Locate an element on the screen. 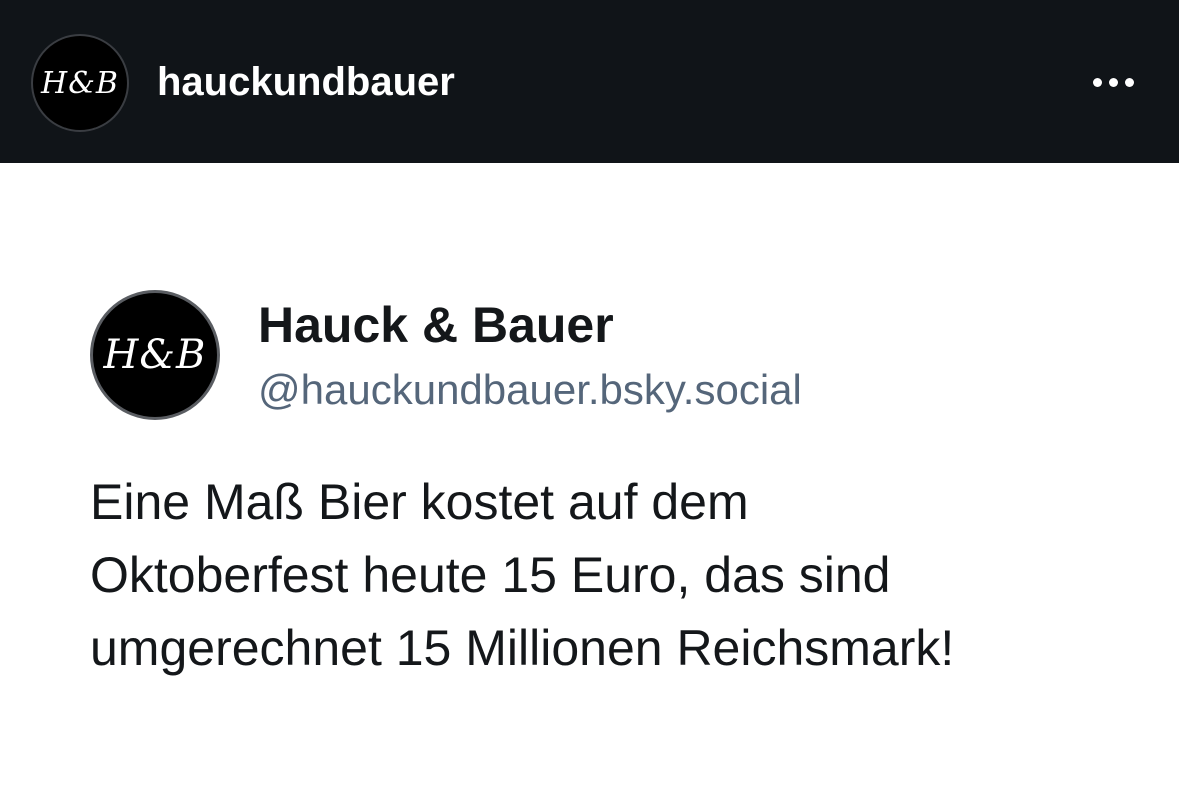  post-author-avatar: H&B is located at coordinates (155, 355).